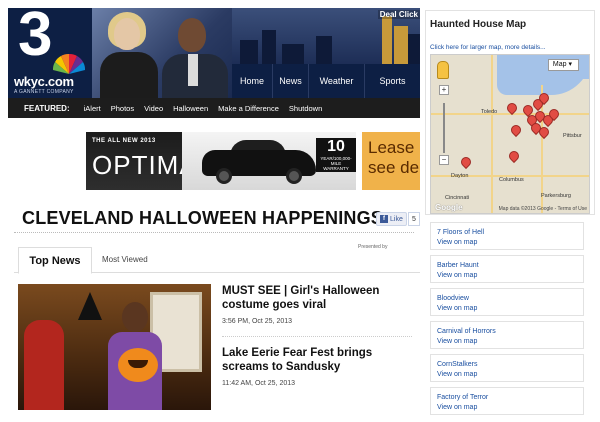  Describe the element at coordinates (290, 81) in the screenshot. I see `nav-news: News` at that location.